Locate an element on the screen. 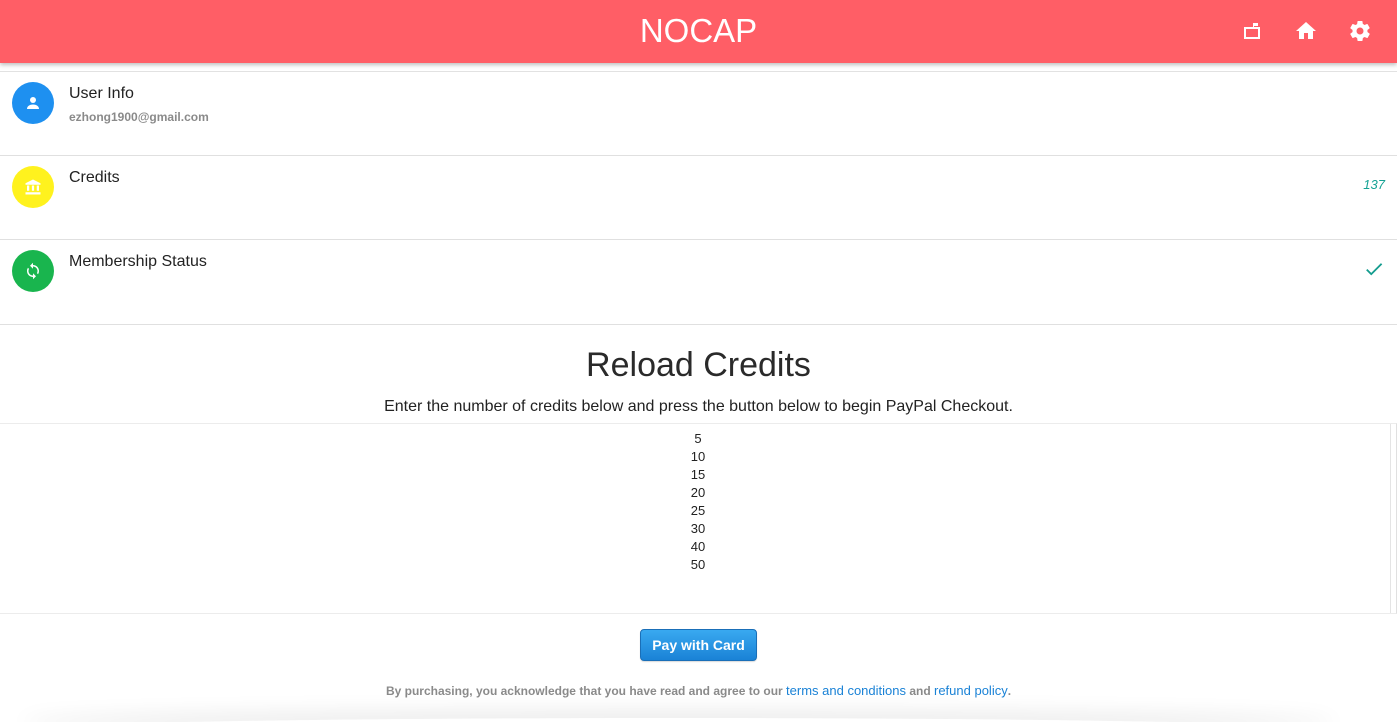 Image resolution: width=1397 pixels, height=722 pixels. credit-option: 25 is located at coordinates (698, 511).